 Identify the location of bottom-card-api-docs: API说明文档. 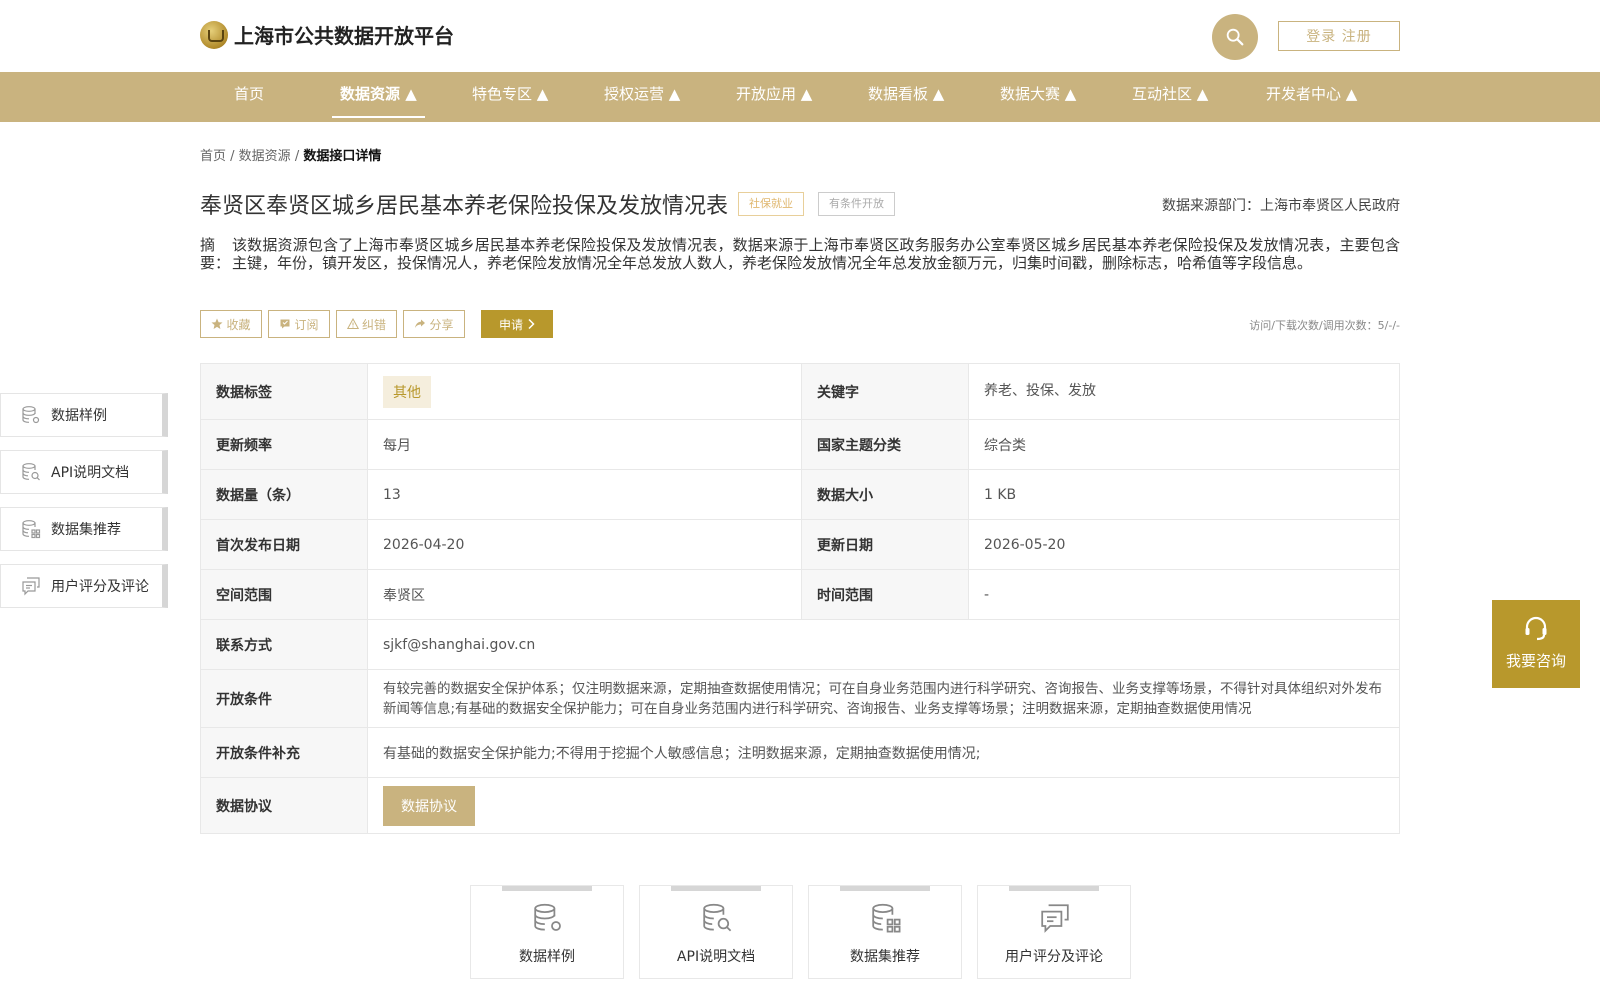
(716, 932).